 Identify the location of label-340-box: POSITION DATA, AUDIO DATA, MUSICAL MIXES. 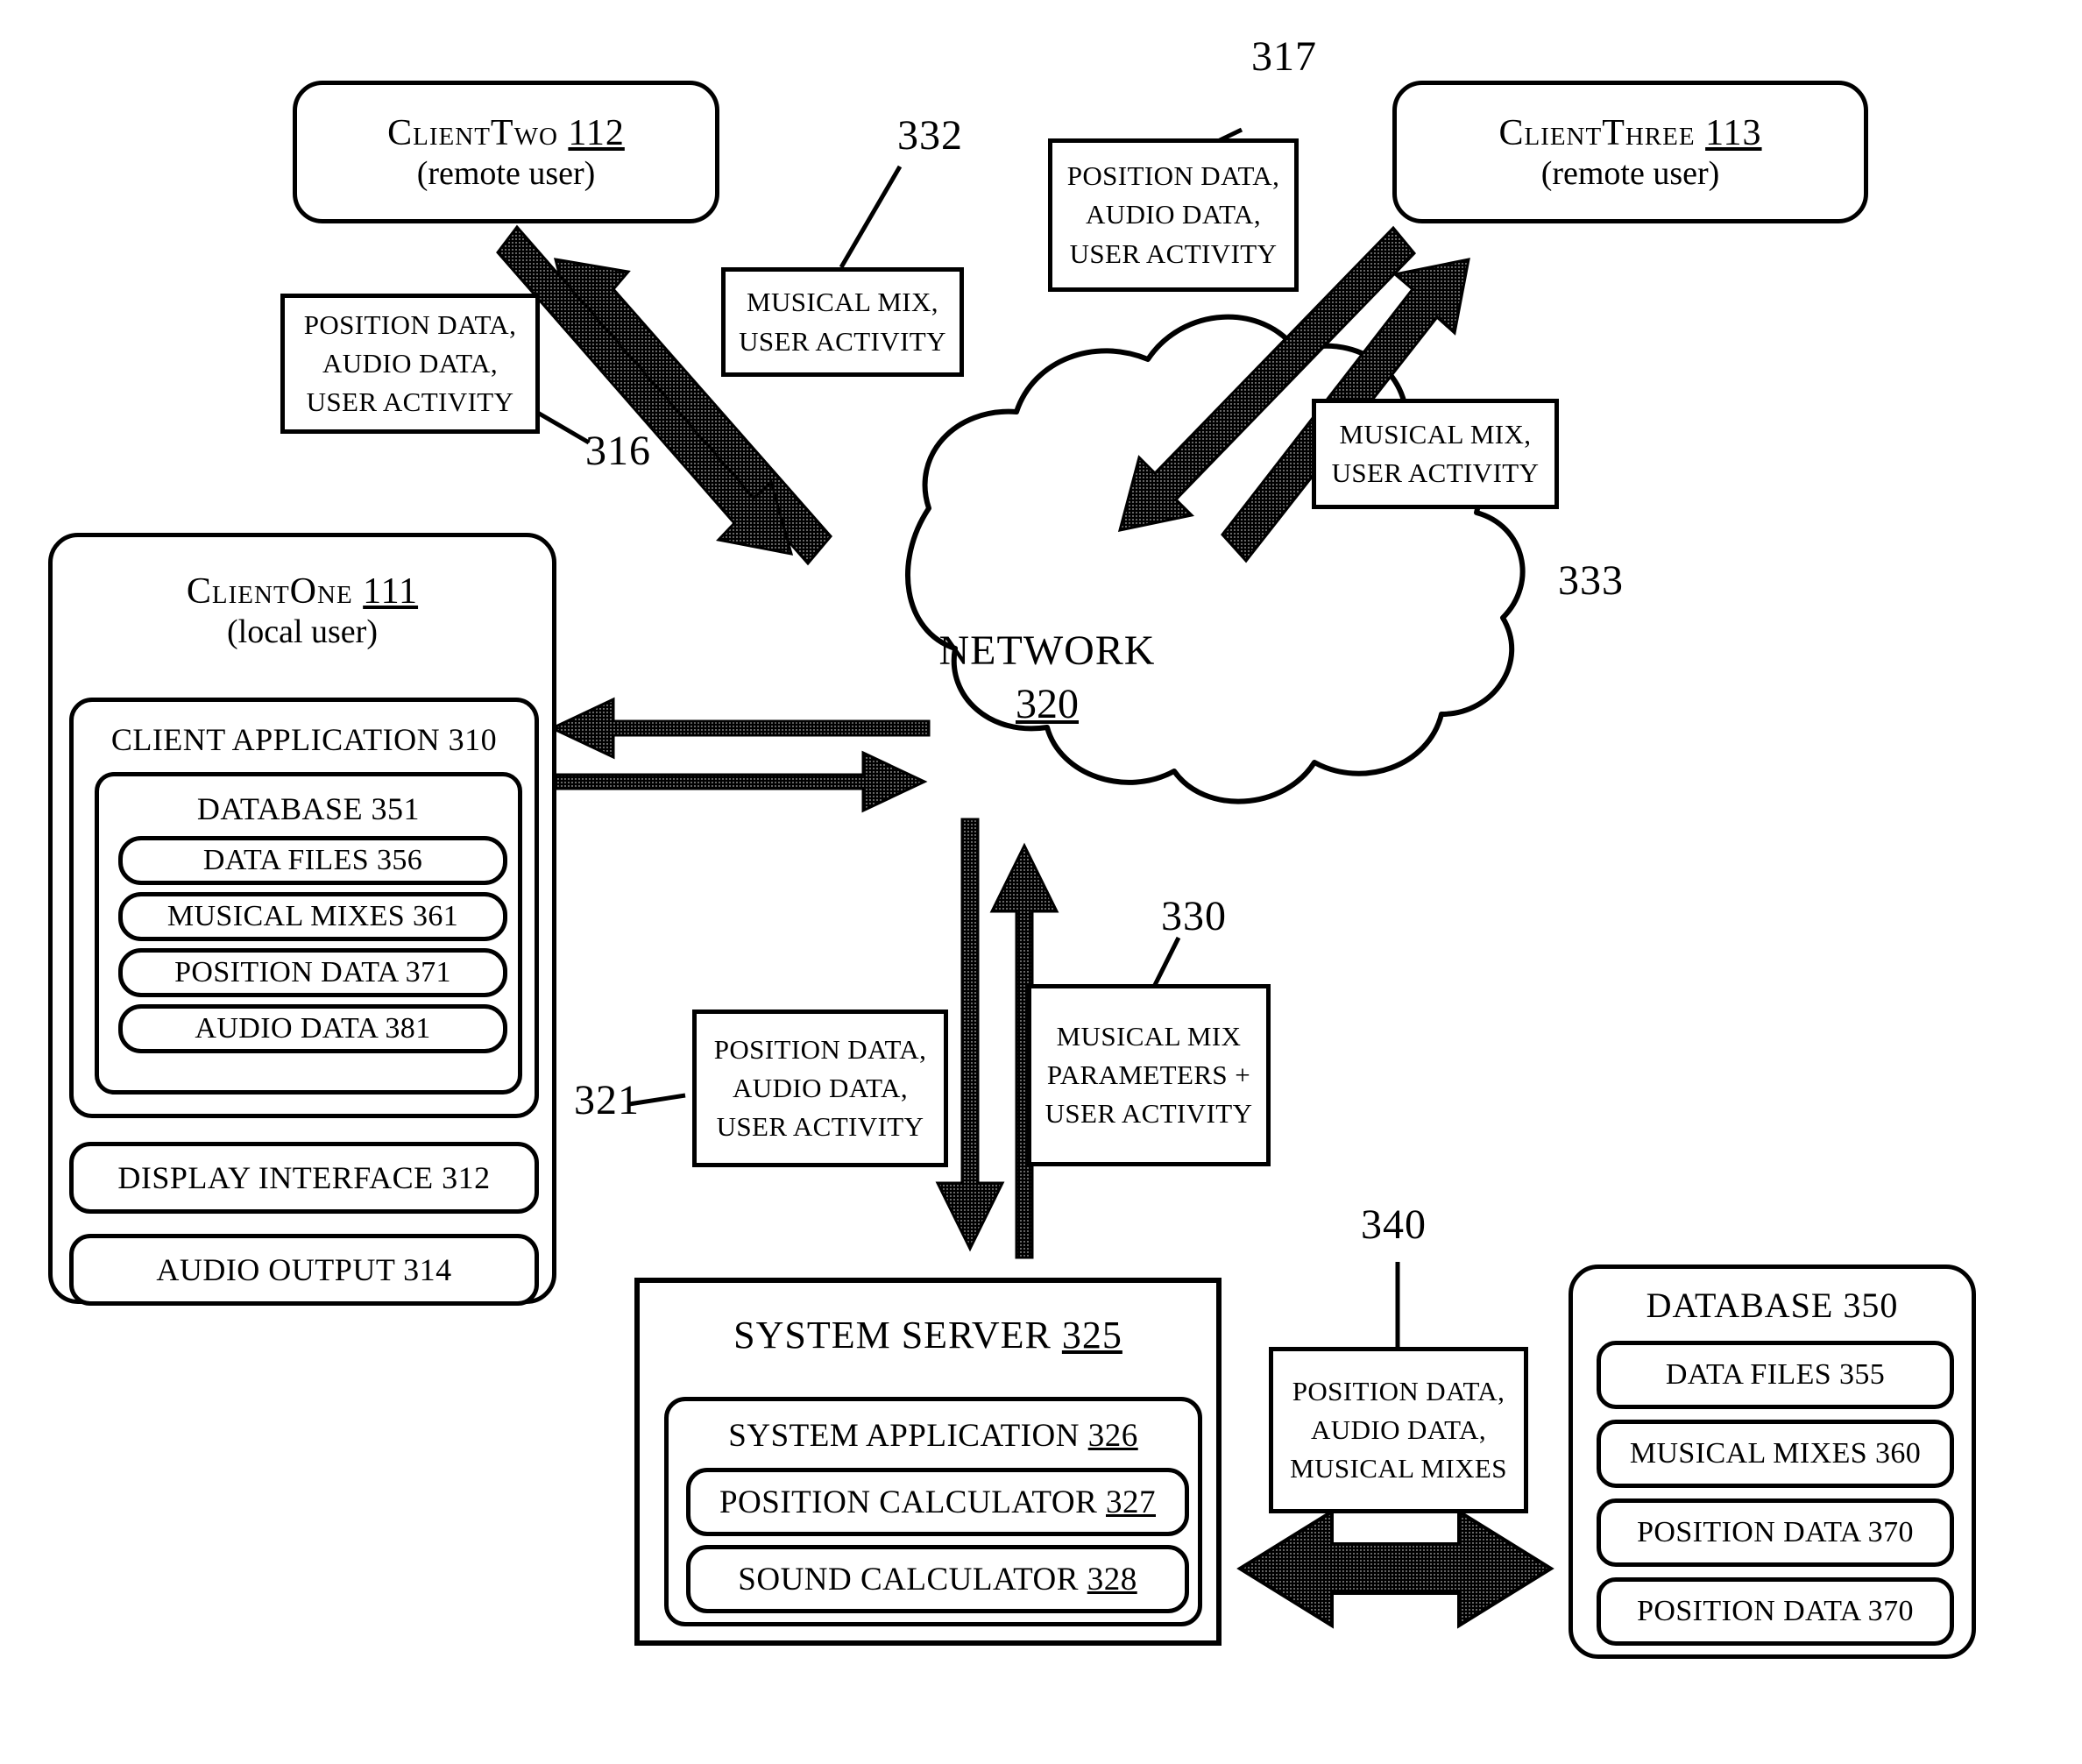
(1399, 1430).